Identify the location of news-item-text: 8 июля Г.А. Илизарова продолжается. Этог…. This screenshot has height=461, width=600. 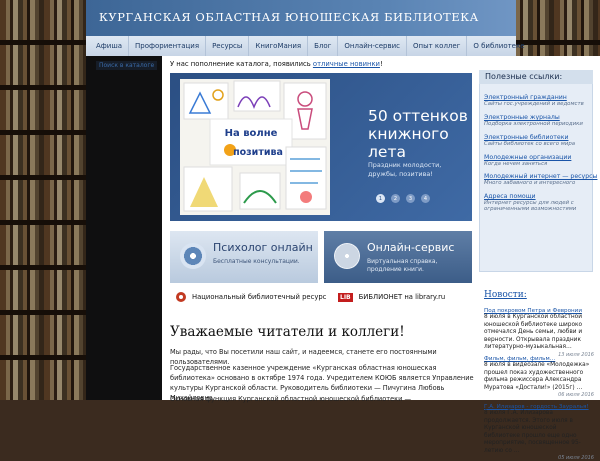
(532, 432).